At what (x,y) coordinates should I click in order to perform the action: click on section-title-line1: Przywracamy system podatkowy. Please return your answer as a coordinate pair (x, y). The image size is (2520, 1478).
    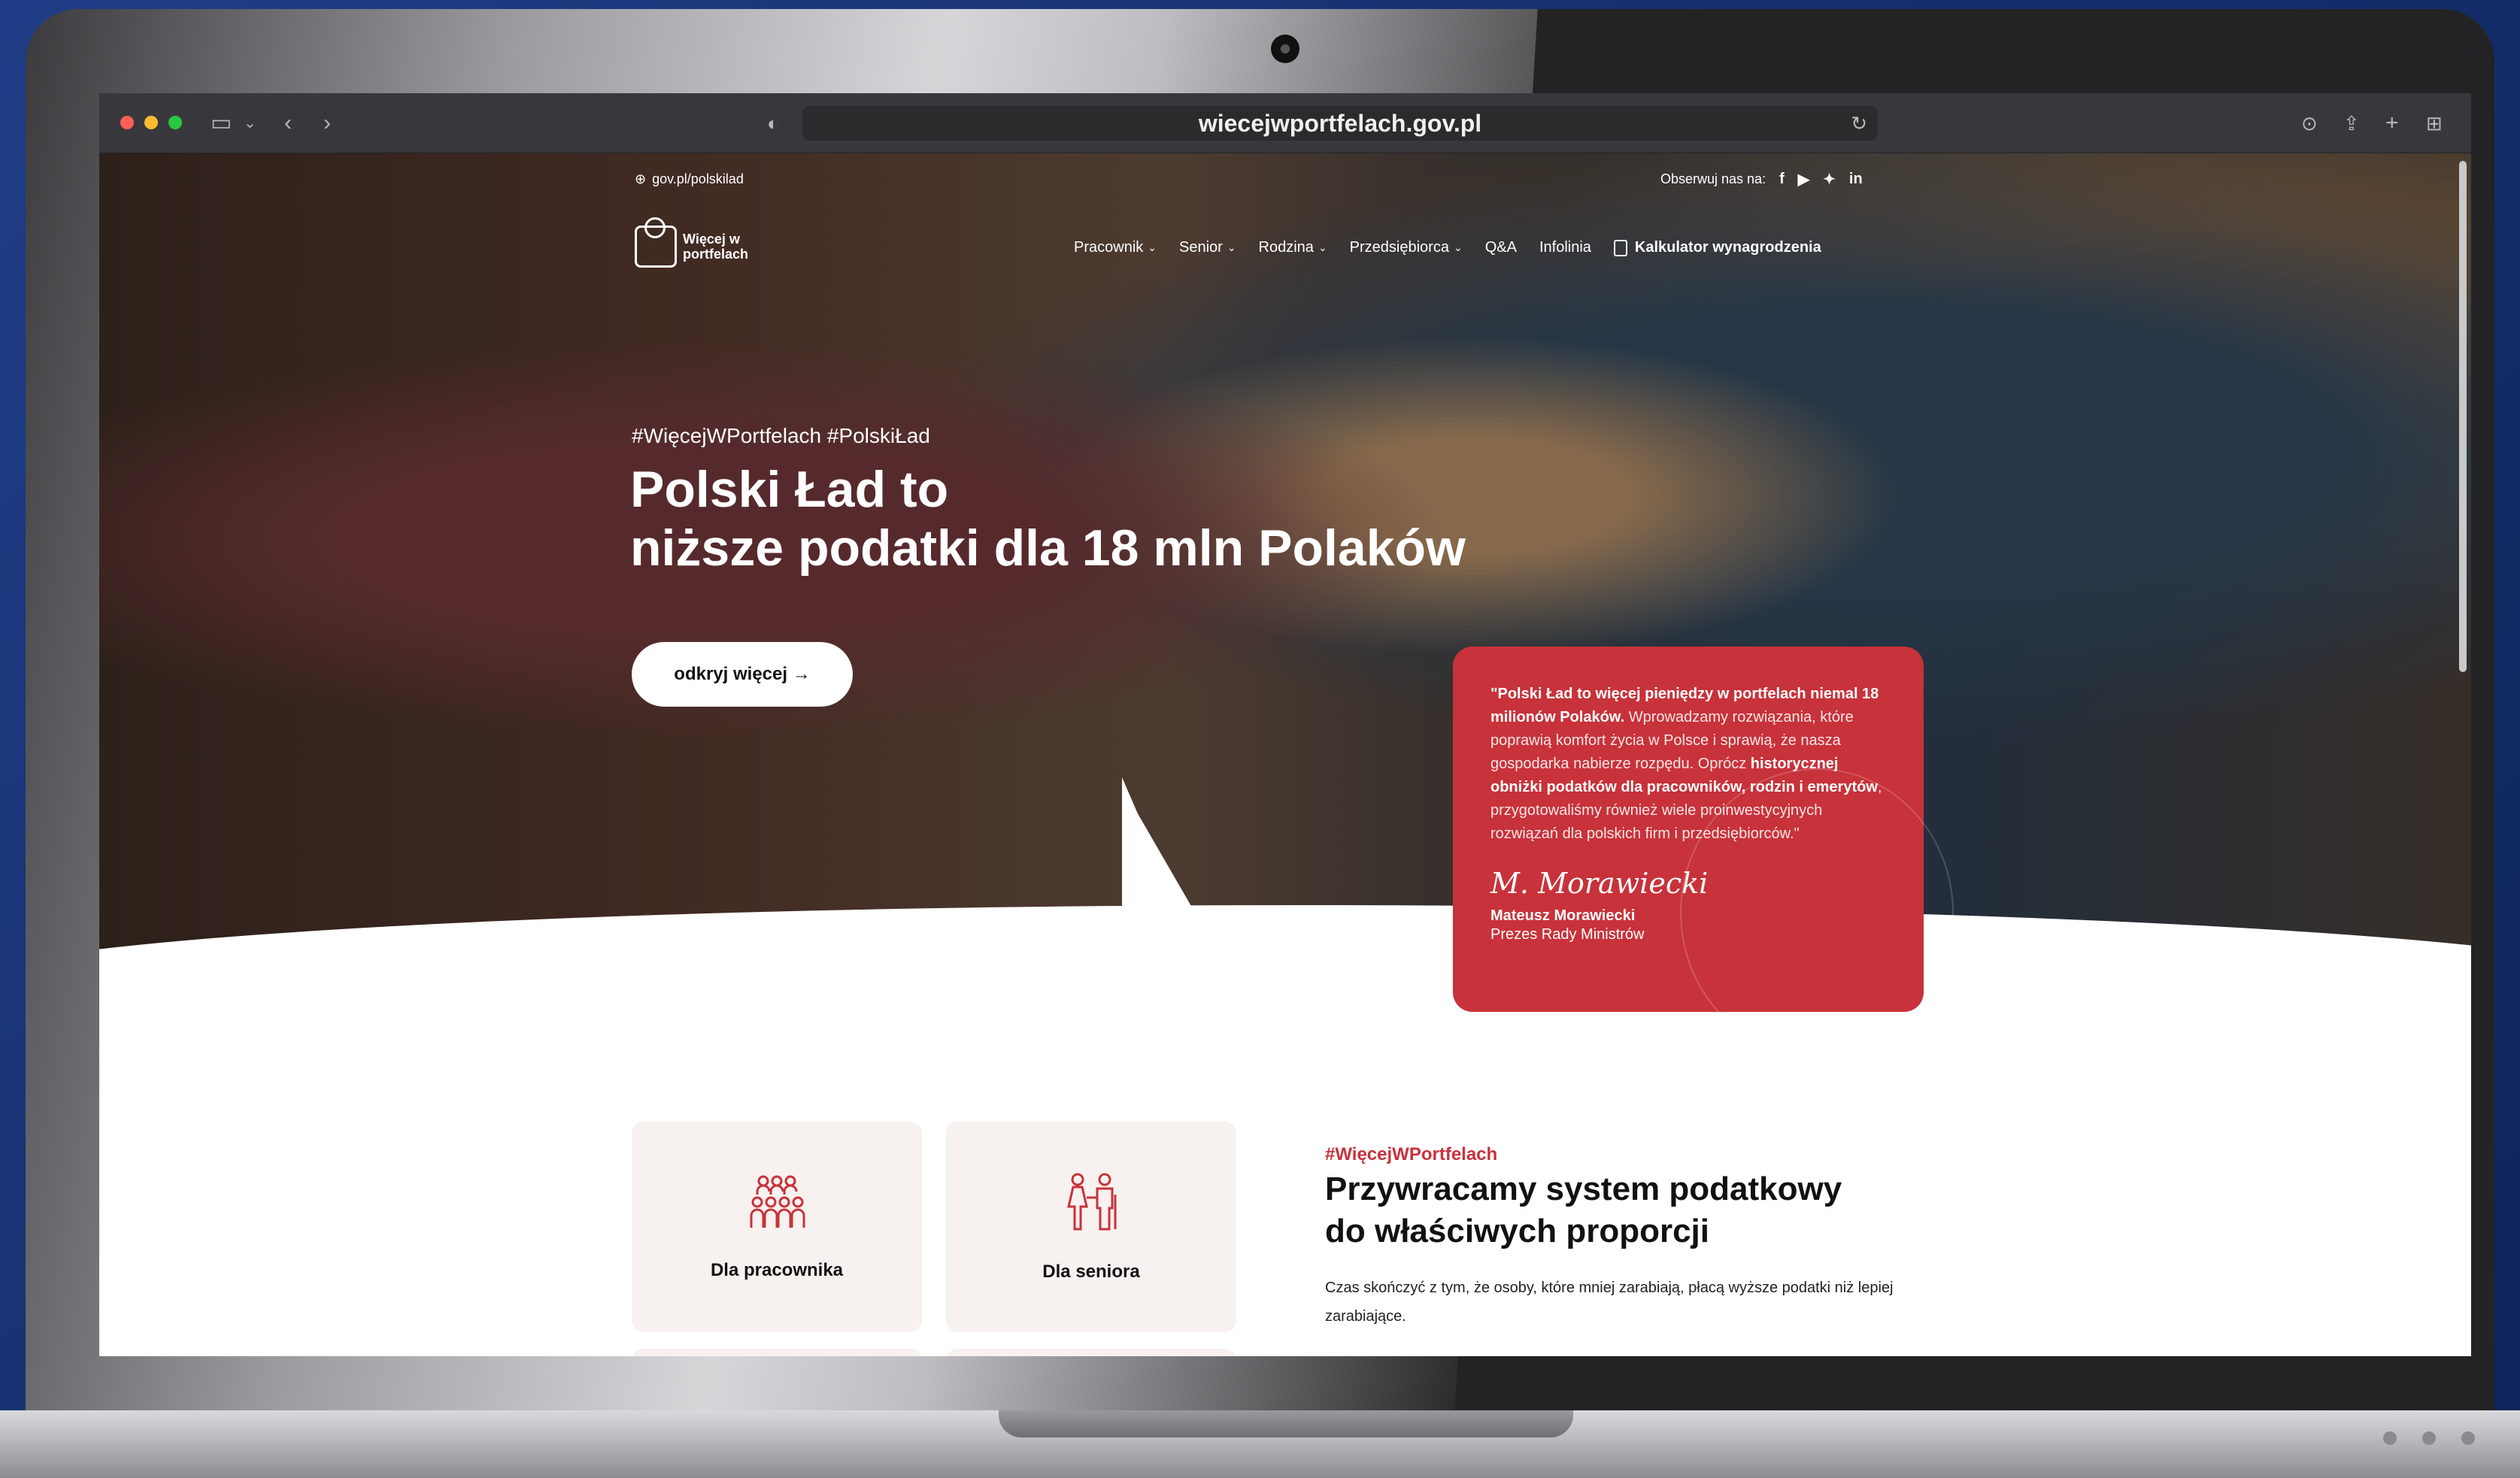
    Looking at the image, I should click on (1583, 1189).